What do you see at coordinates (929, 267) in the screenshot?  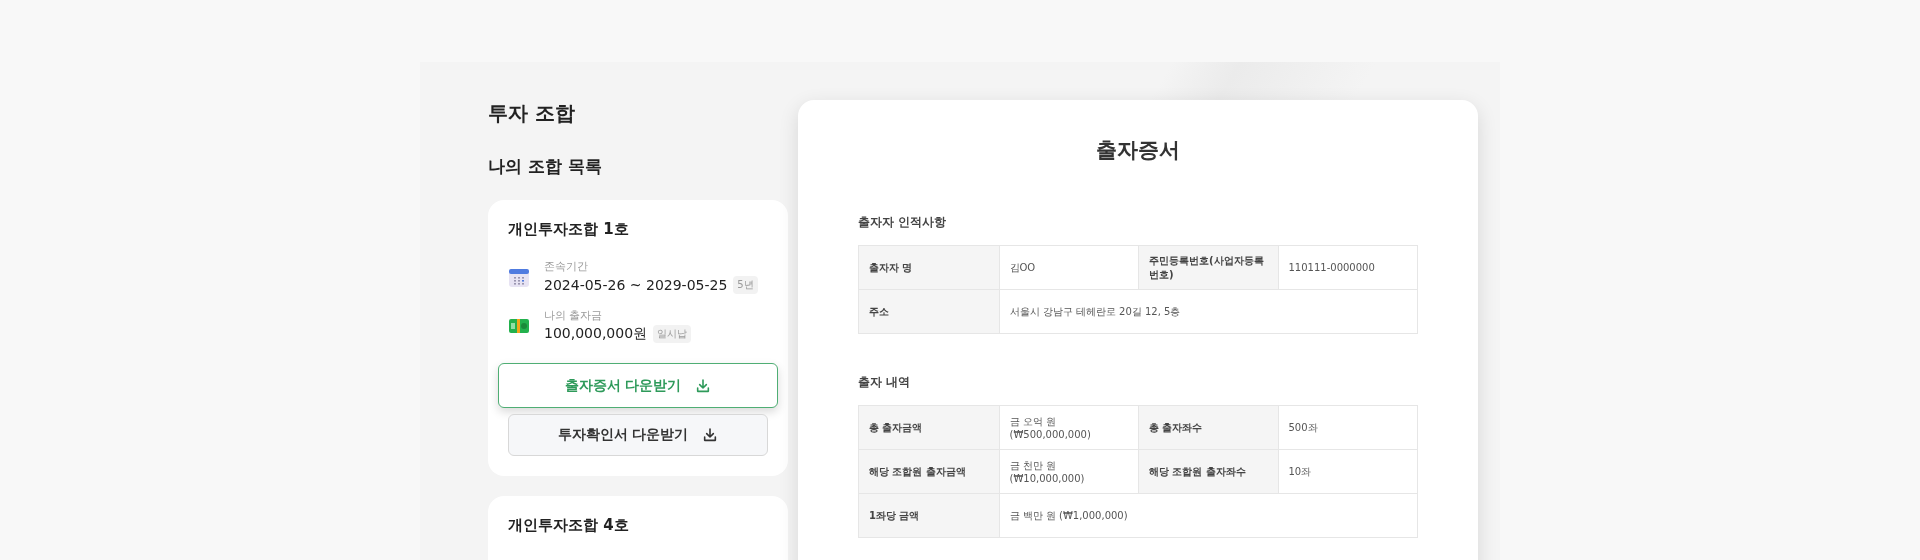 I see `label-cell: 출자자 명` at bounding box center [929, 267].